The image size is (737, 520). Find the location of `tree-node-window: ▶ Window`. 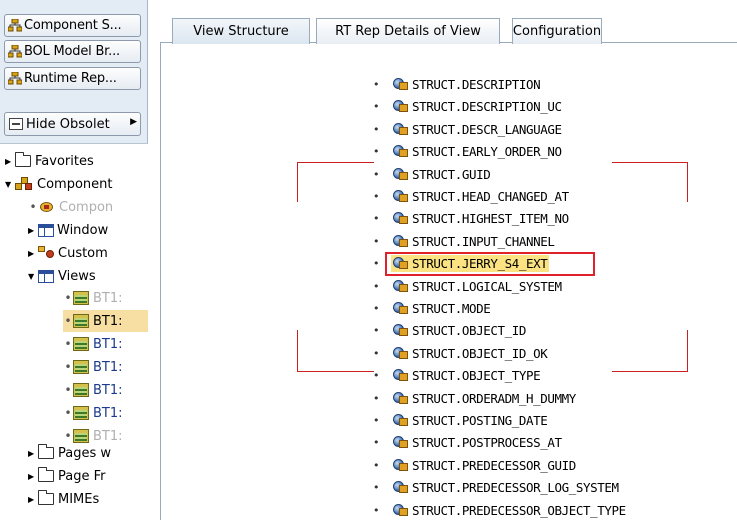

tree-node-window: ▶ Window is located at coordinates (68, 230).